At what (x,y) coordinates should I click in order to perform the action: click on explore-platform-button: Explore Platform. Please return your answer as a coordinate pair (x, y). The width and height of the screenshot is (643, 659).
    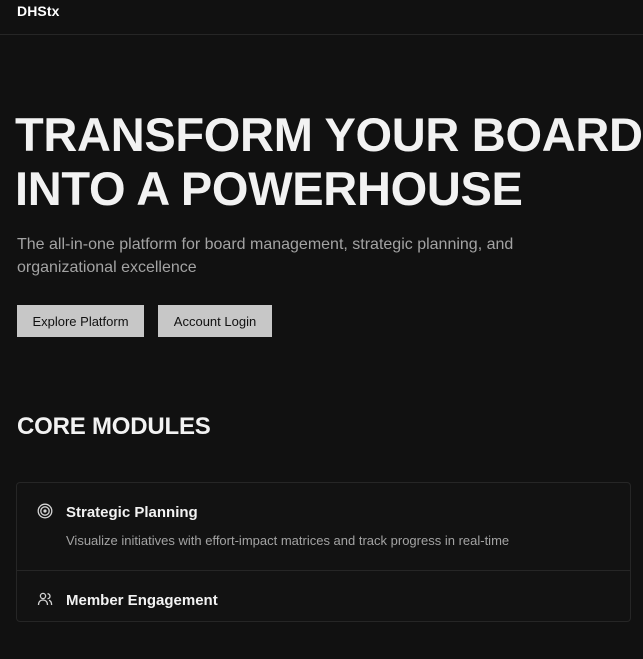
    Looking at the image, I should click on (80, 321).